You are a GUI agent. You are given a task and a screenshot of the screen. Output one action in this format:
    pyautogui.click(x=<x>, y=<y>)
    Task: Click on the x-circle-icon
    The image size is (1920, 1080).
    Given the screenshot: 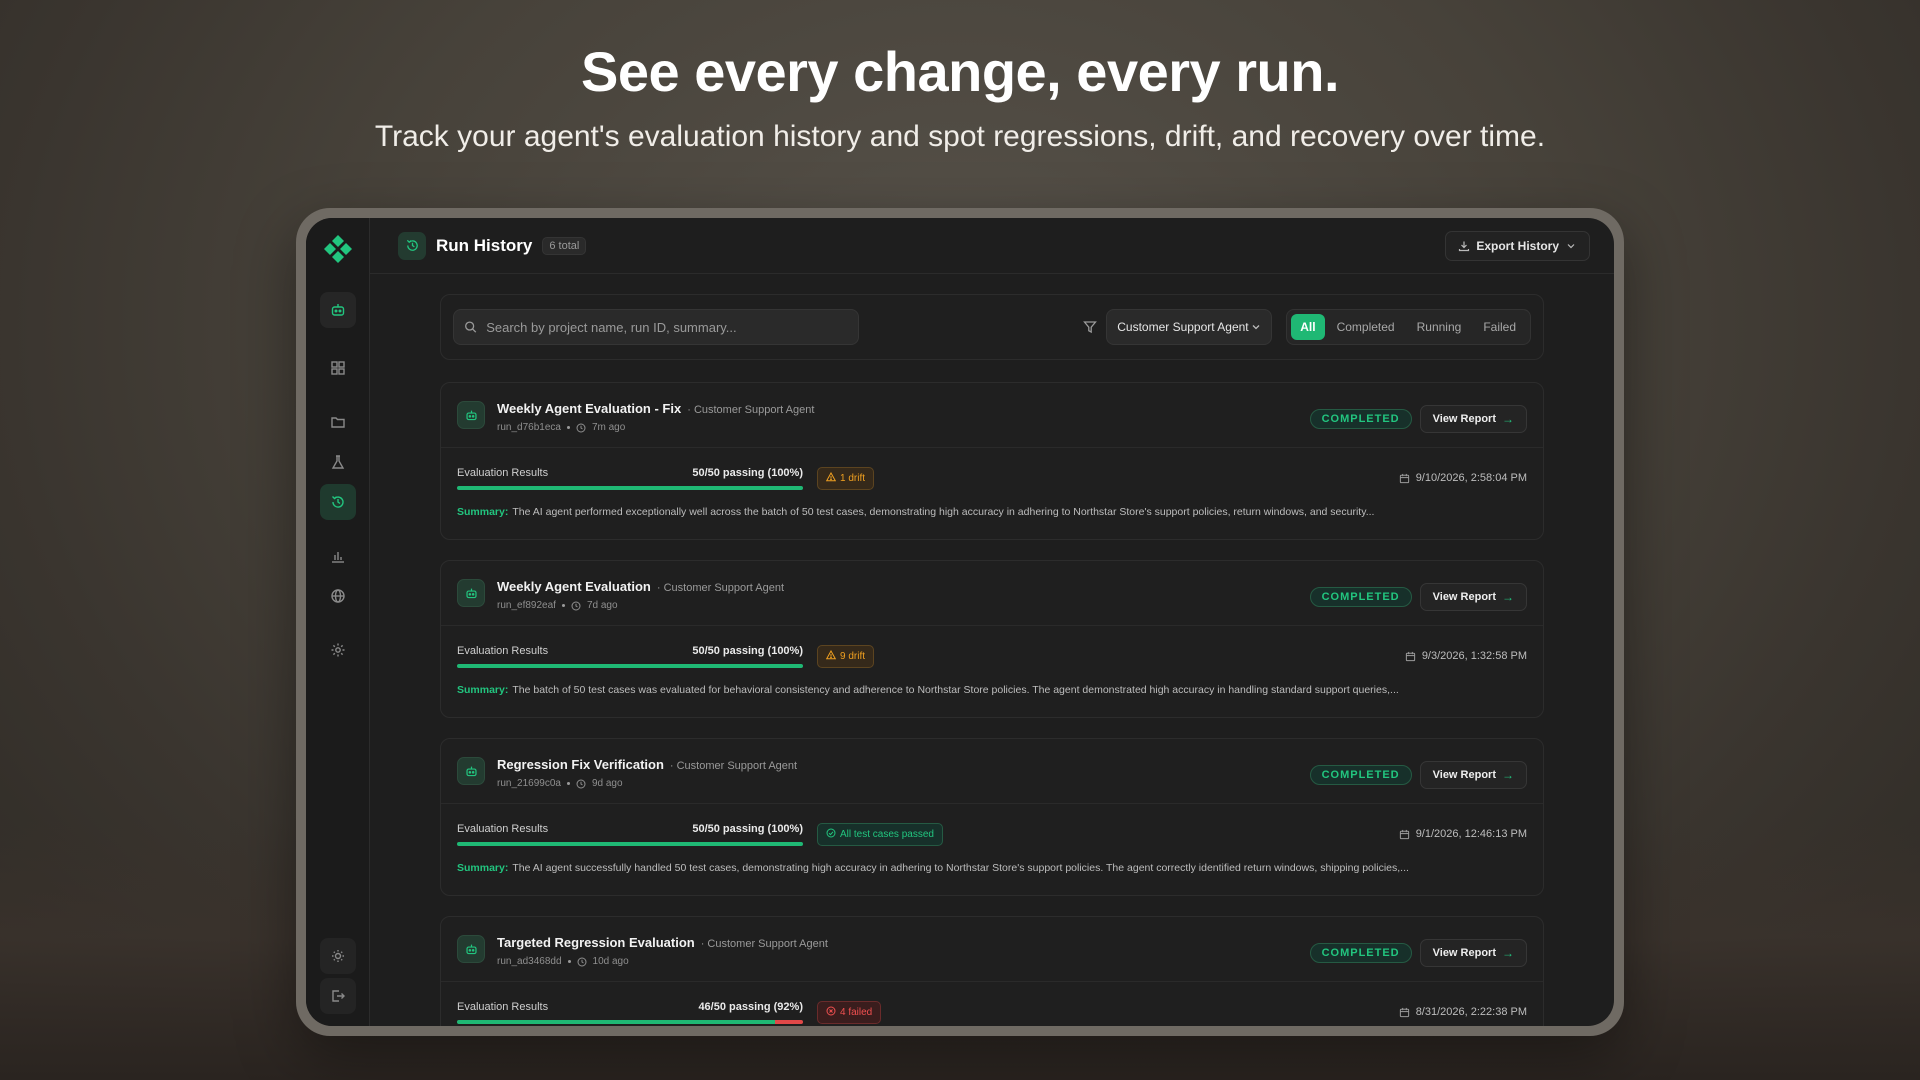 What is the action you would take?
    pyautogui.click(x=831, y=1010)
    